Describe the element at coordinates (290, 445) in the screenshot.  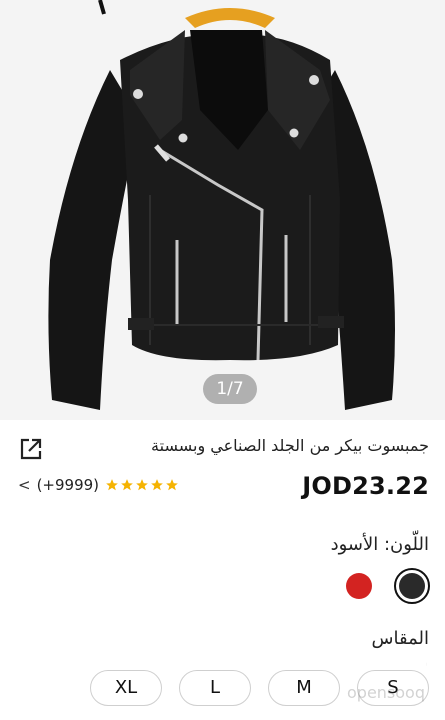
I see `product-title: جمبسوت بيكر من الجلد الصناعي وبسستة` at that location.